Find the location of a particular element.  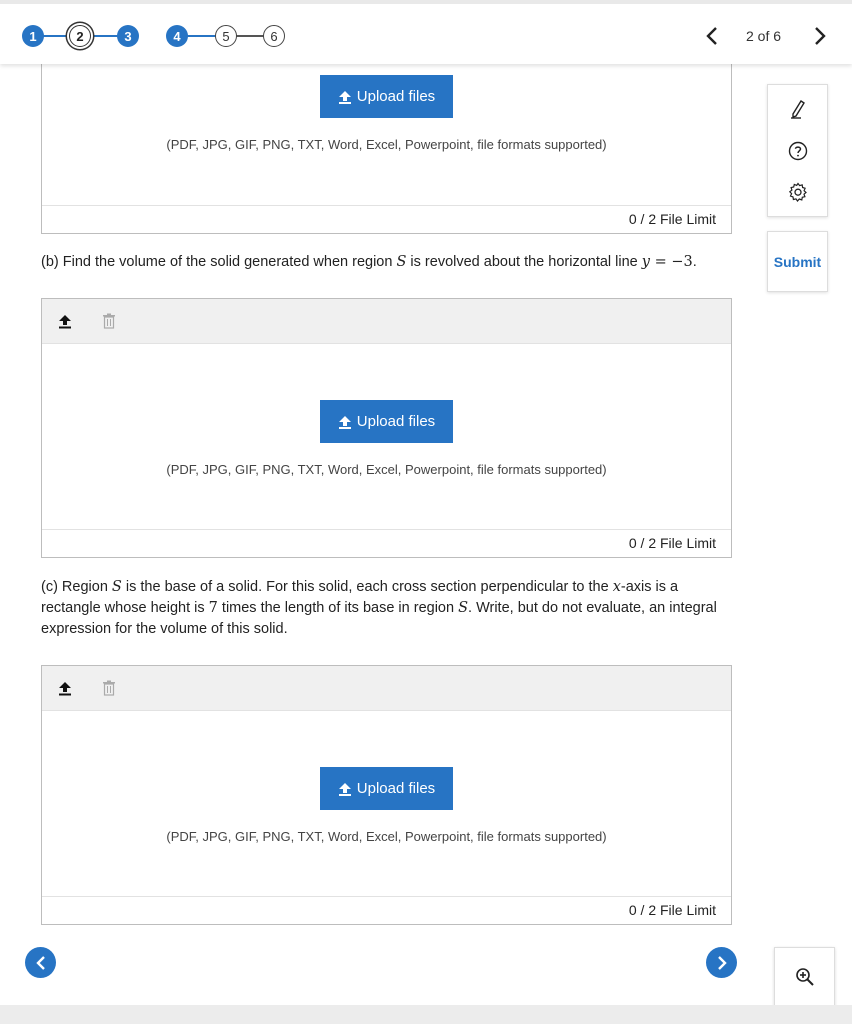

tools-panel is located at coordinates (797, 150).